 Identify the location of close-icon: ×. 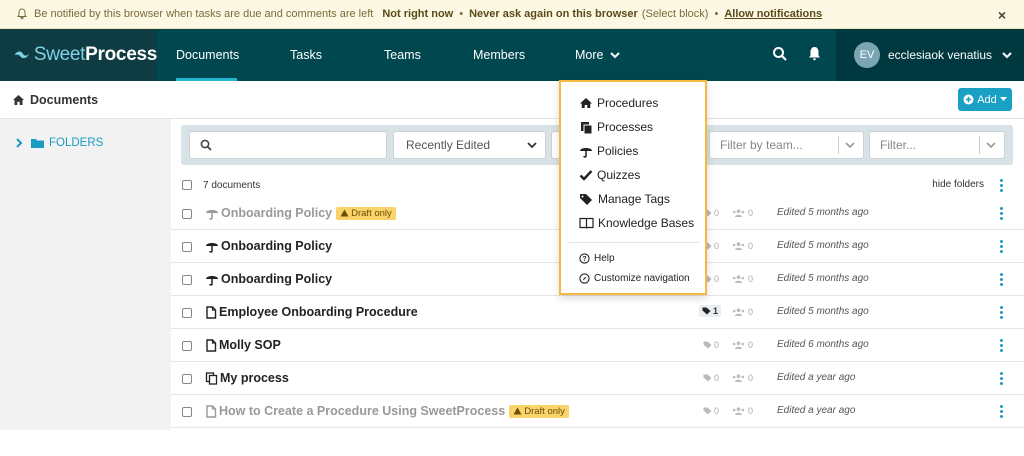
(1002, 15).